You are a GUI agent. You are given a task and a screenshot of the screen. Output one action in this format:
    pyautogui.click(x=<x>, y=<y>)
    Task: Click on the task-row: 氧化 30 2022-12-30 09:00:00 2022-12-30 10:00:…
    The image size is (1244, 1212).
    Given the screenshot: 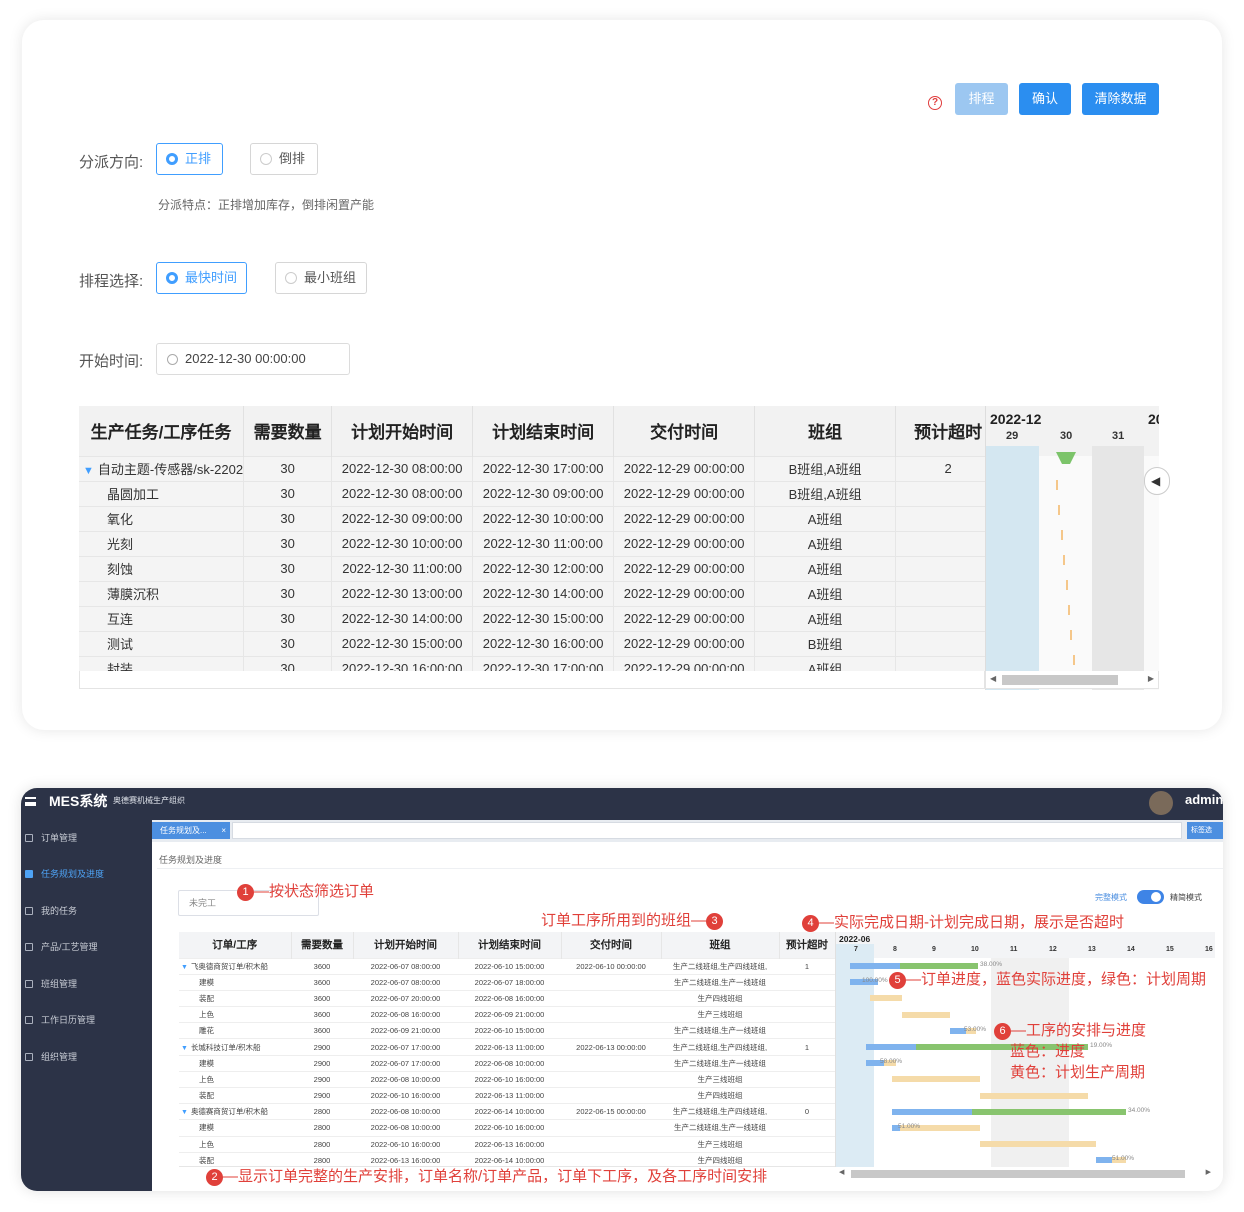 What is the action you would take?
    pyautogui.click(x=540, y=518)
    